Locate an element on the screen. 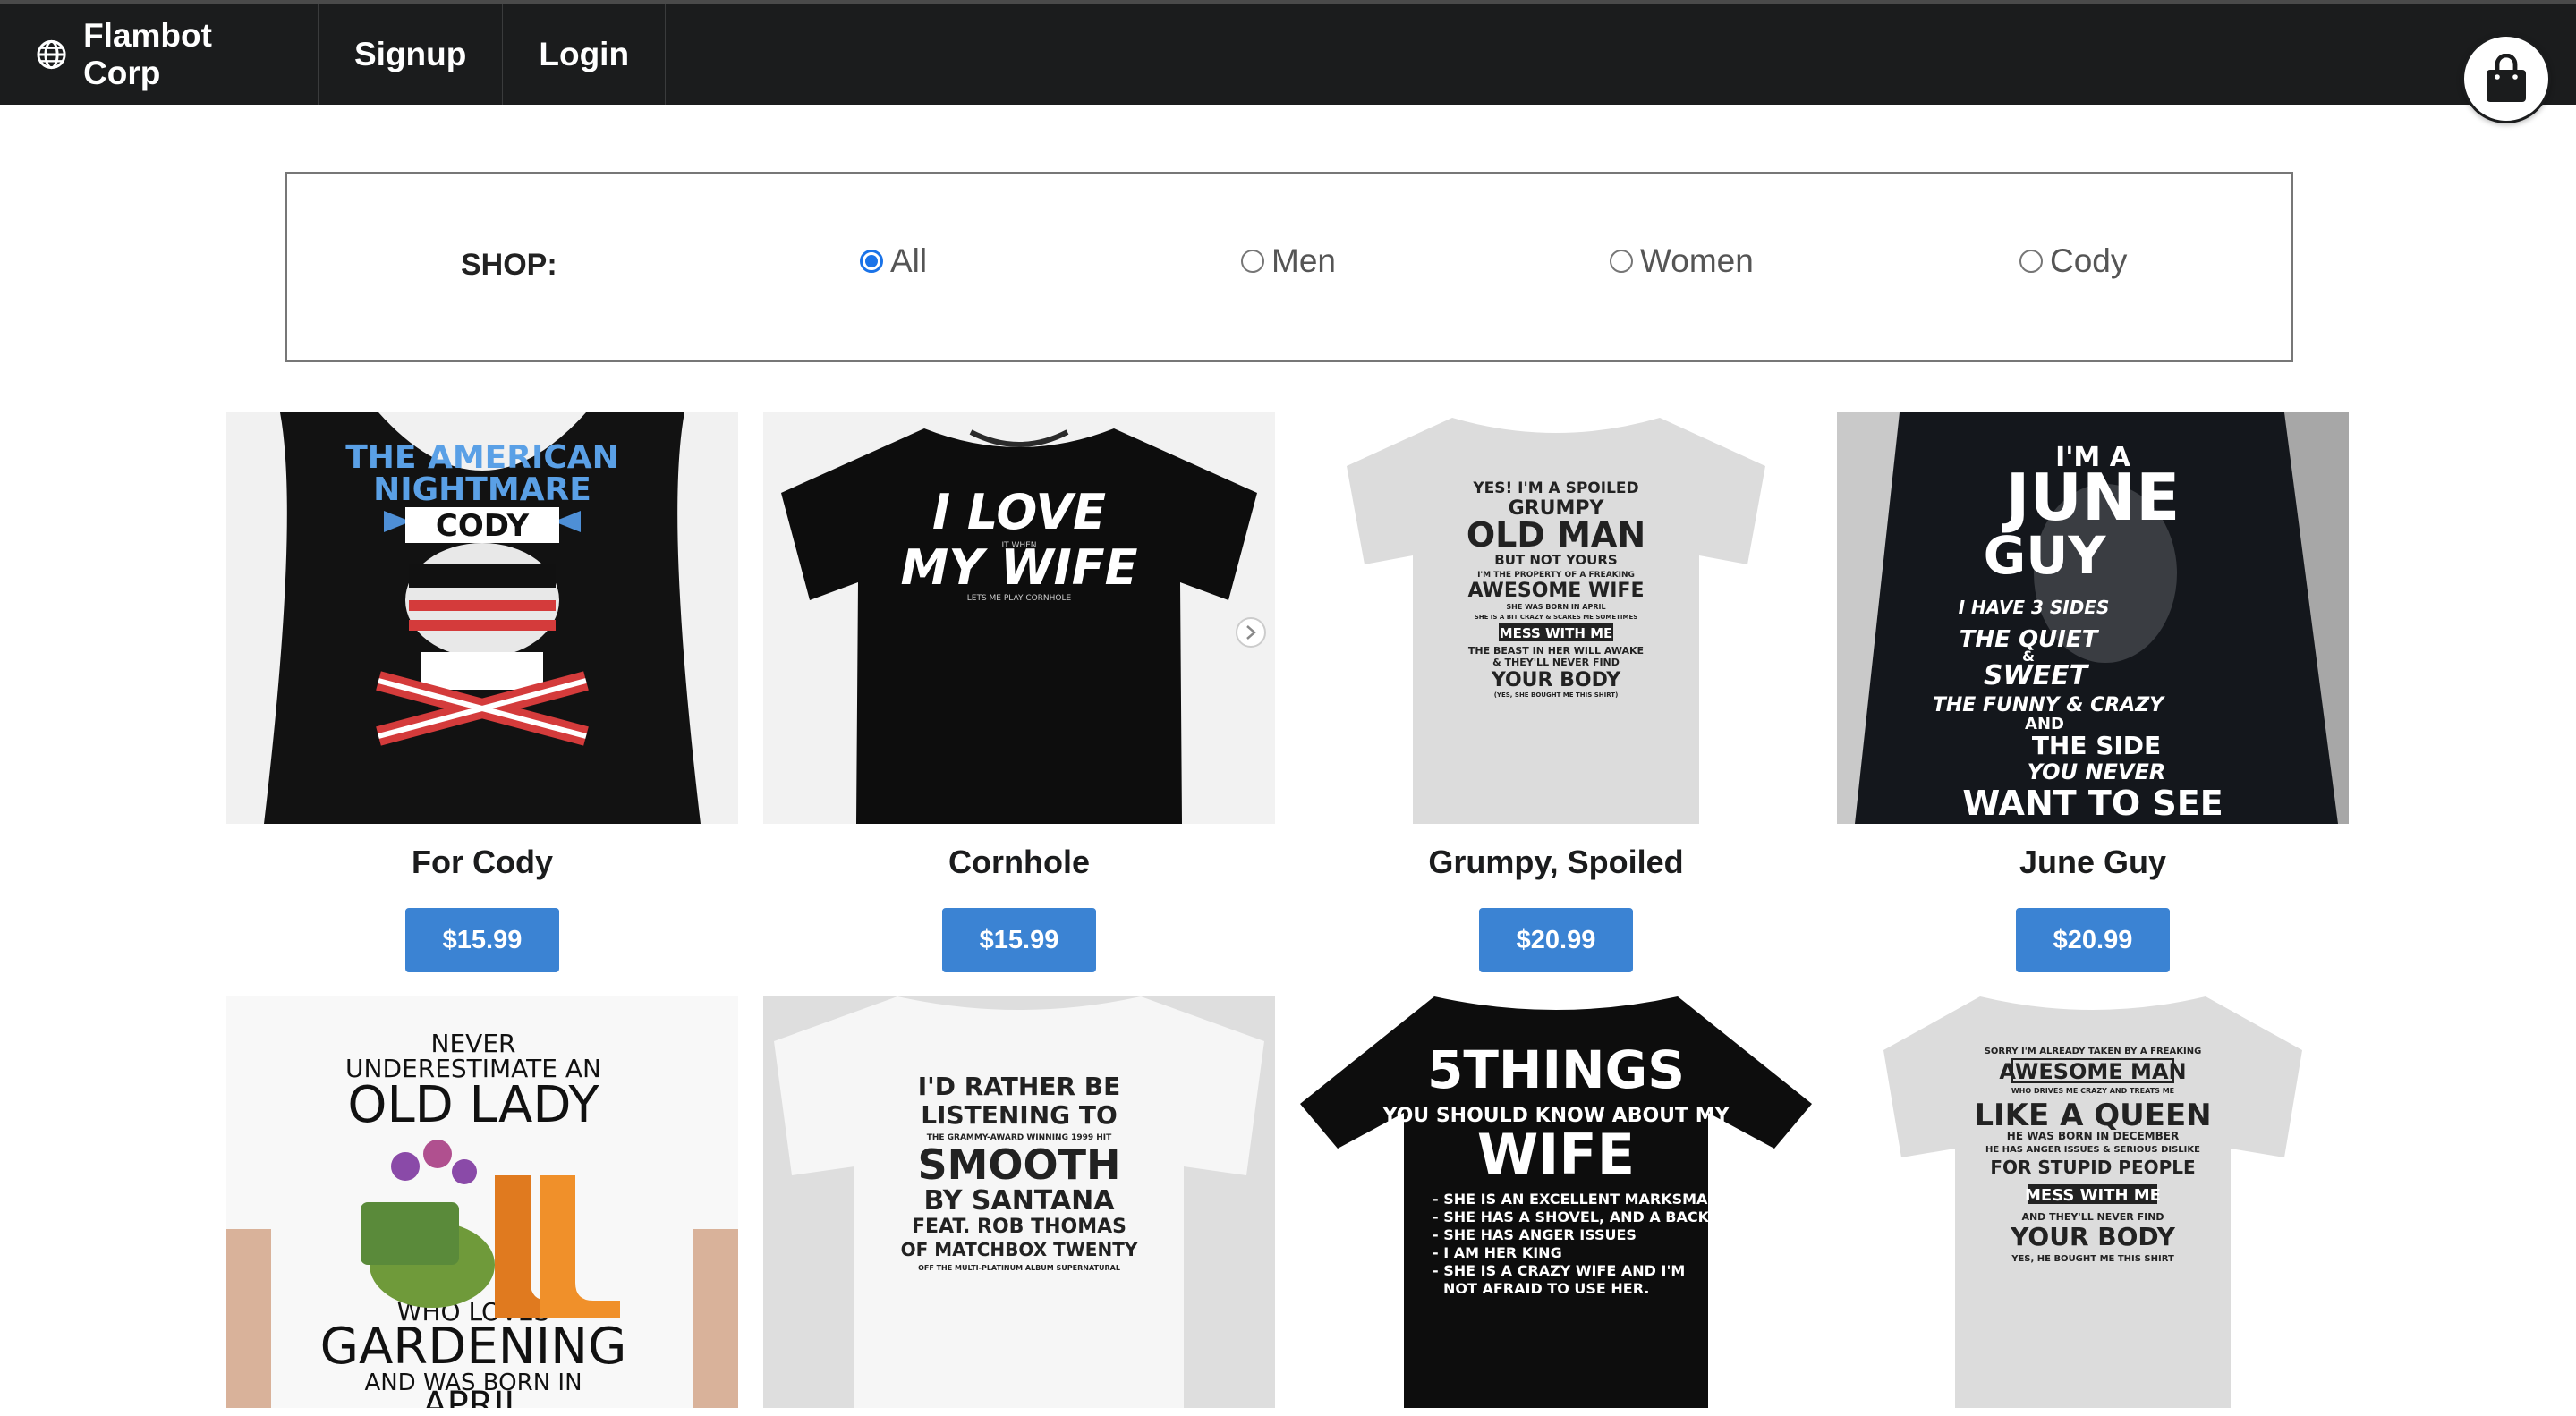  print-text: SWEET is located at coordinates (2037, 675).